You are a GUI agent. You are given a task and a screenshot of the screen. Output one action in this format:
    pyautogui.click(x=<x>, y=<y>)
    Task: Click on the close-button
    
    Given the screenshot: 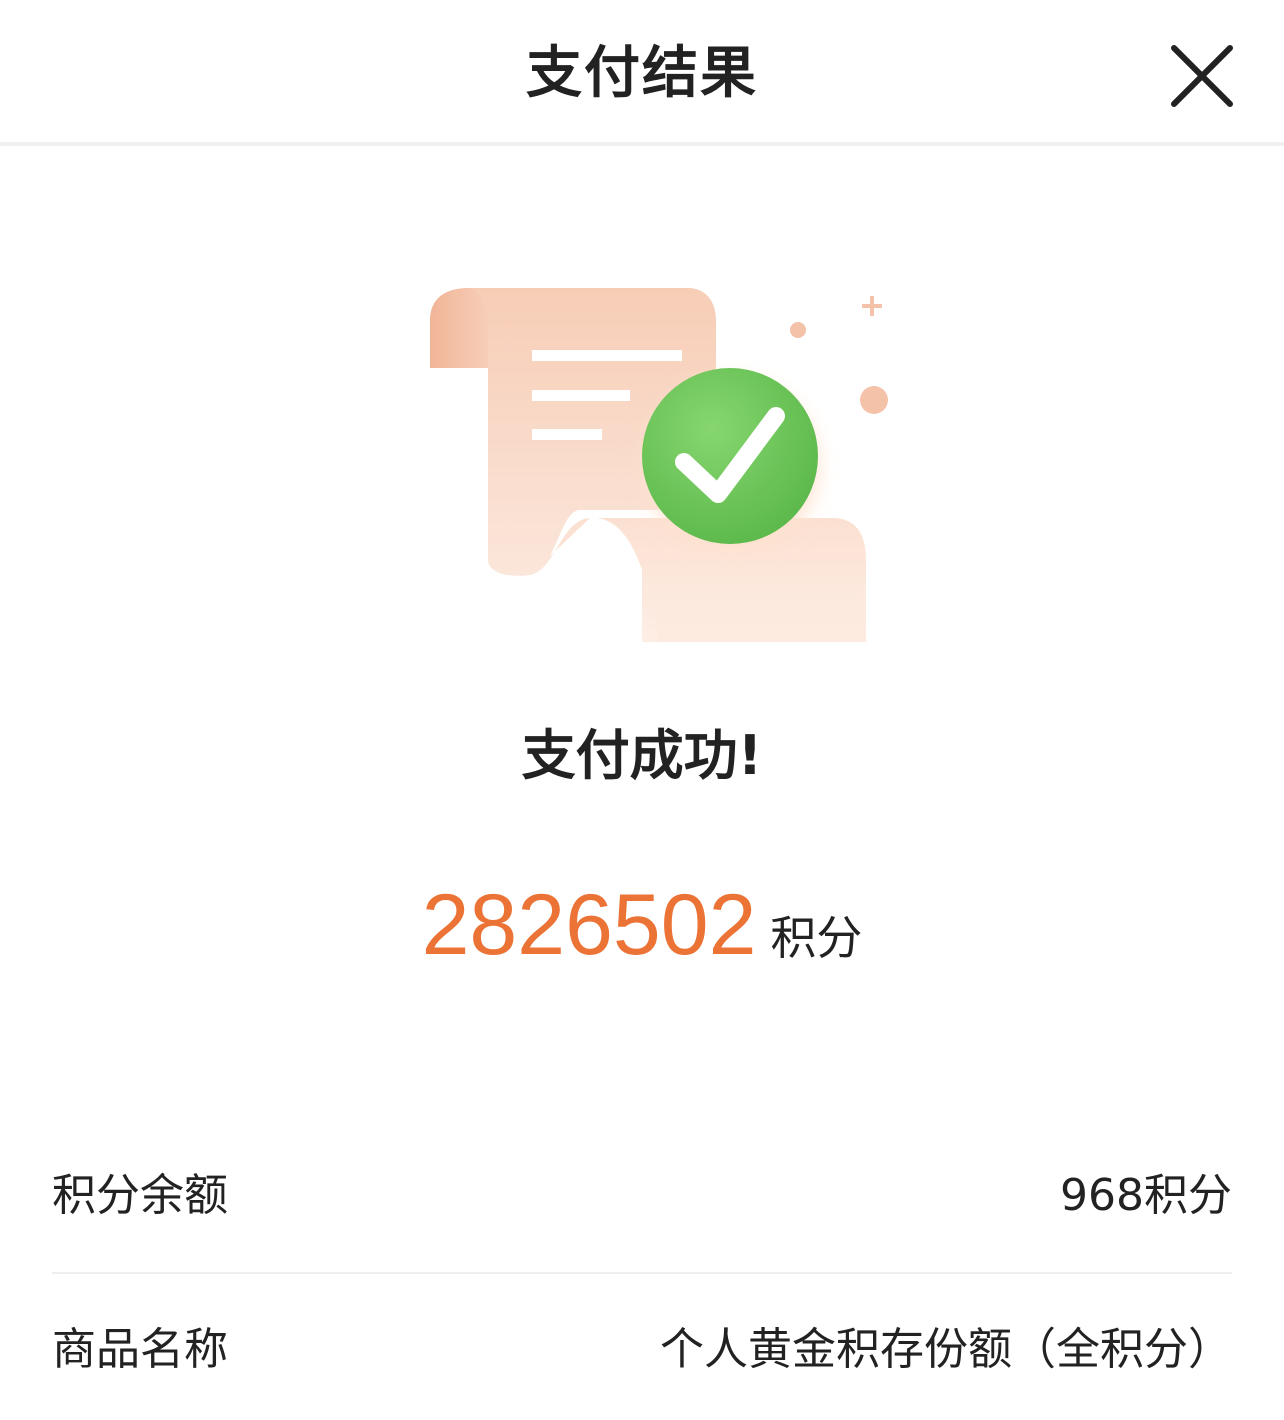 What is the action you would take?
    pyautogui.click(x=1202, y=78)
    